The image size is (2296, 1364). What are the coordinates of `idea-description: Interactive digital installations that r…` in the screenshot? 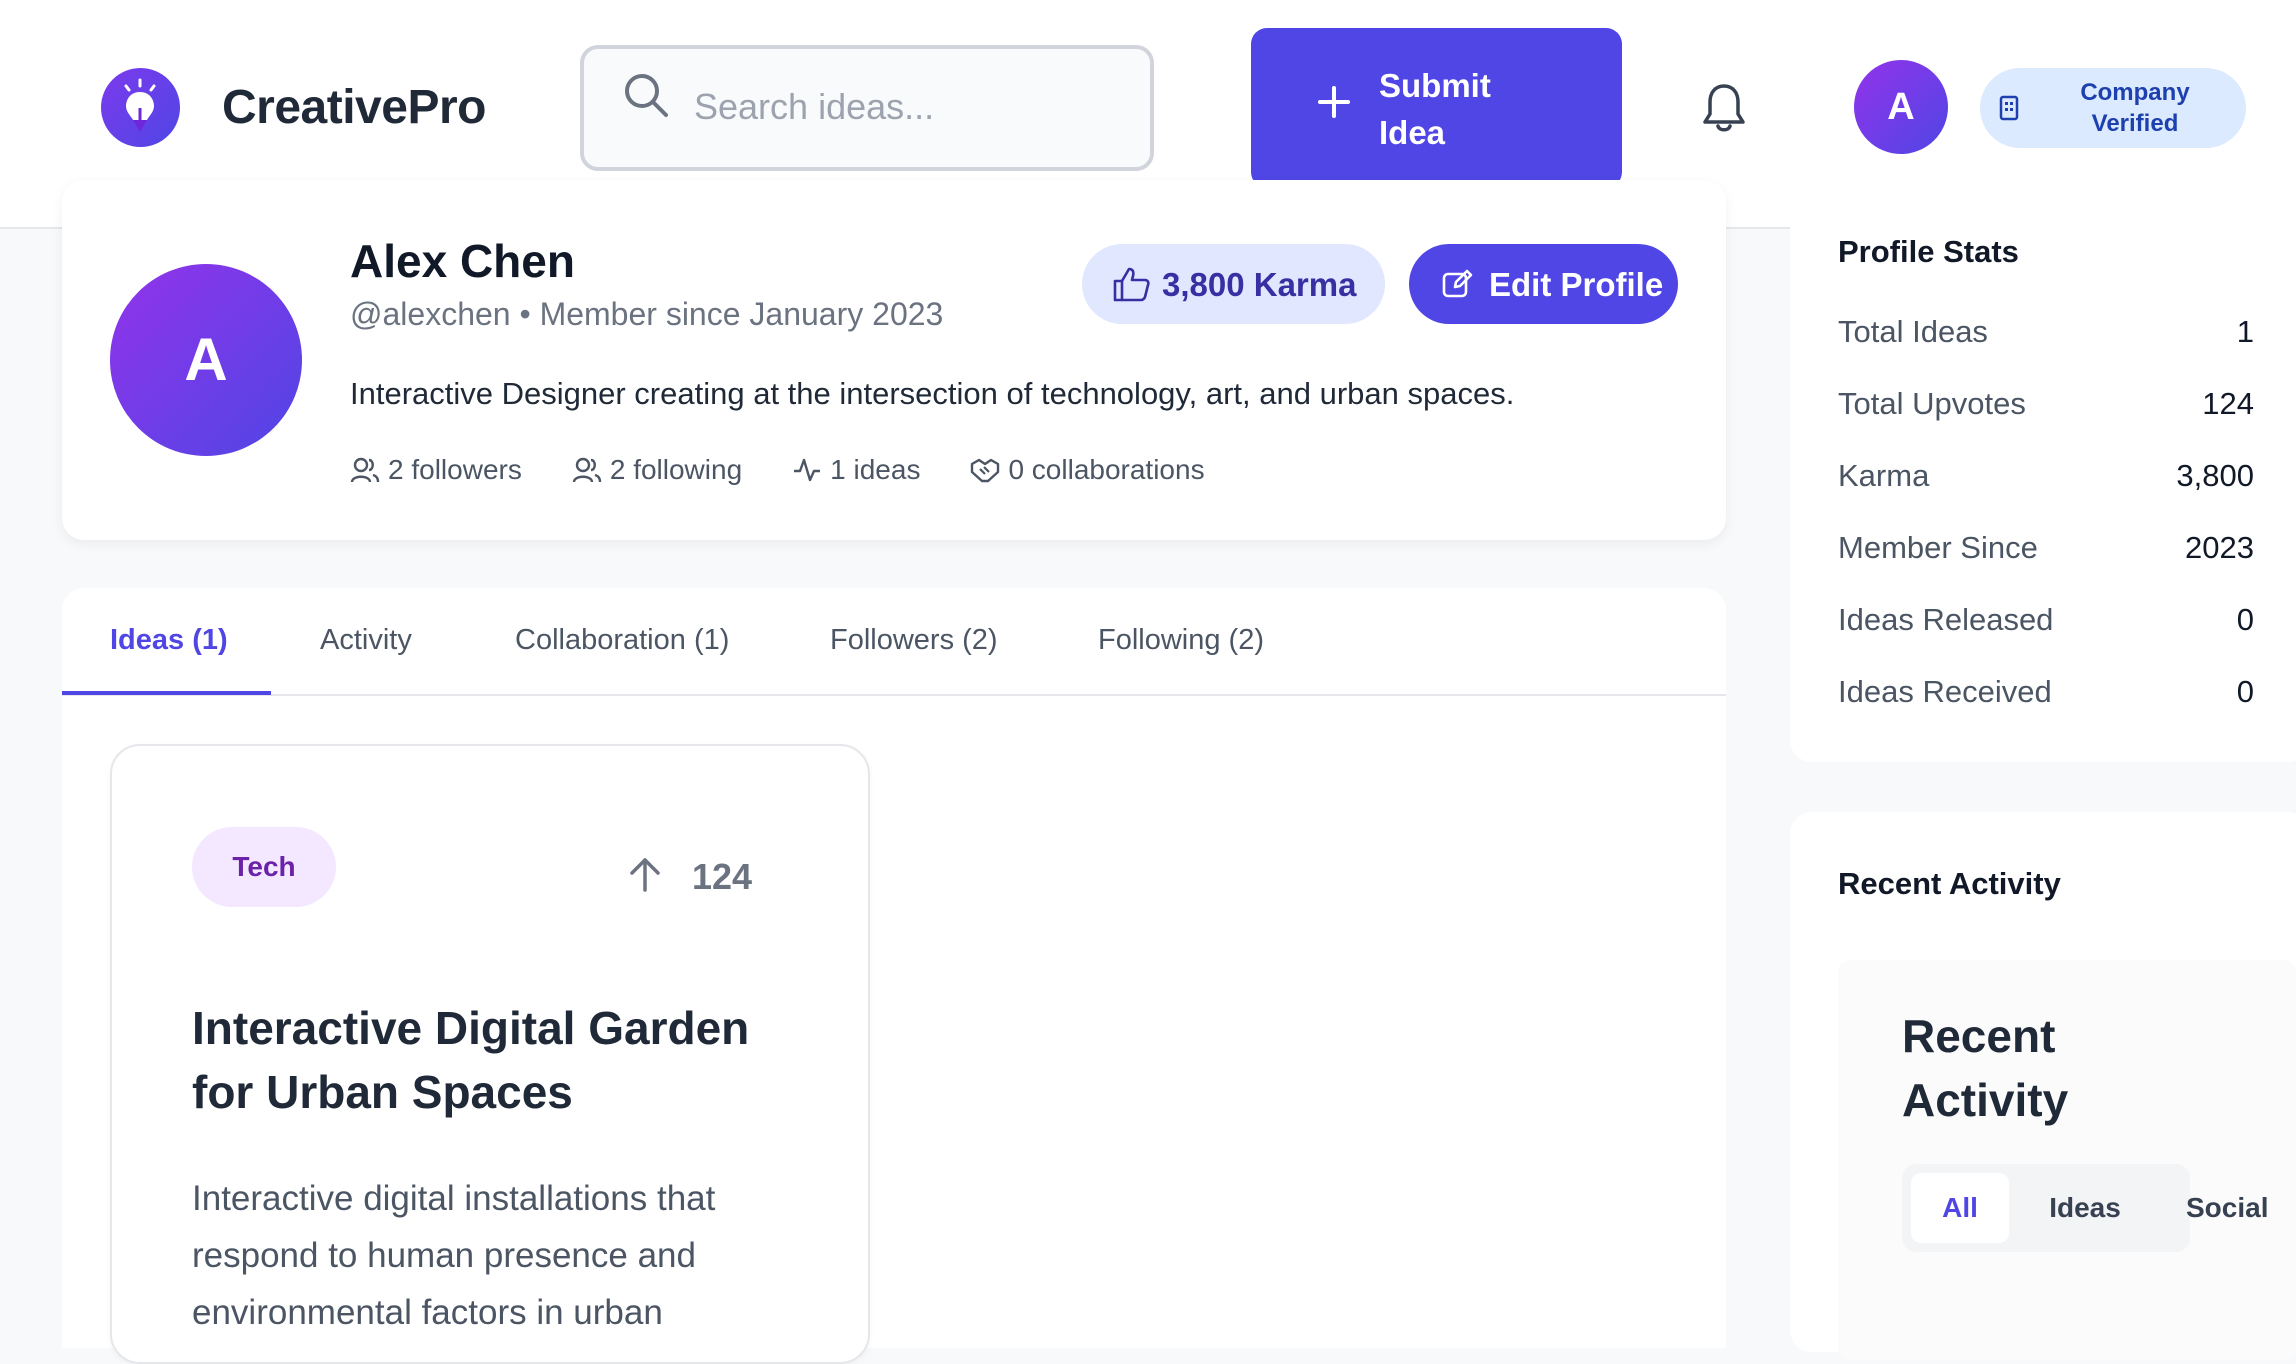 It's located at (454, 1255).